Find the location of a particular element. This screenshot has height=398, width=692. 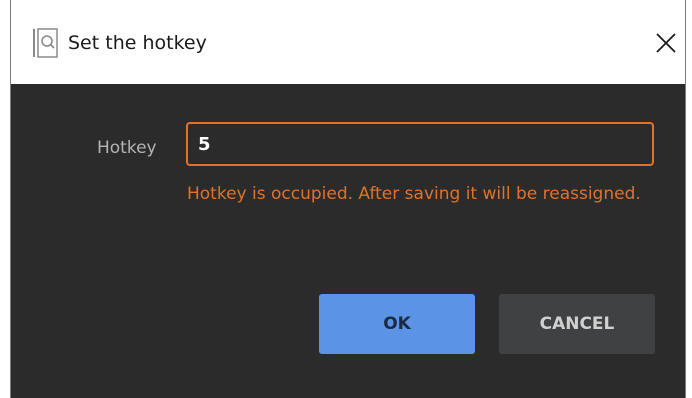

hotkey-input is located at coordinates (420, 144).